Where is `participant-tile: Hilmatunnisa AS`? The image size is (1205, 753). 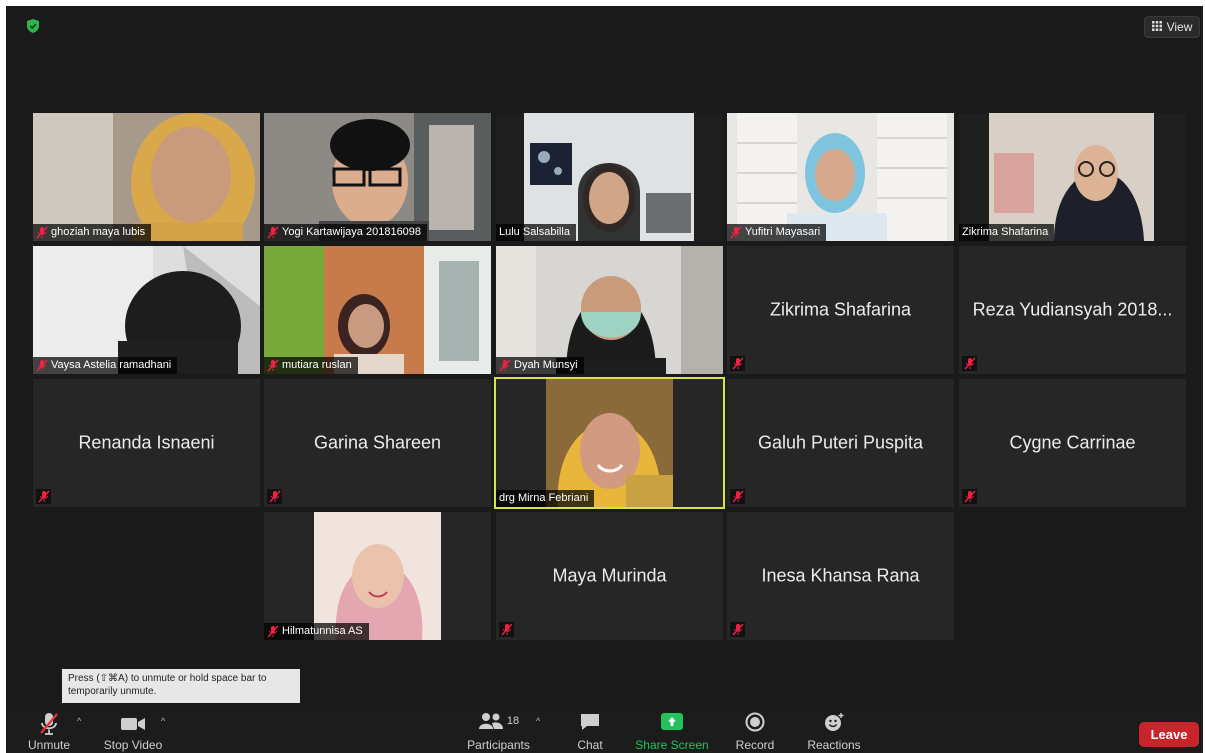 participant-tile: Hilmatunnisa AS is located at coordinates (377, 576).